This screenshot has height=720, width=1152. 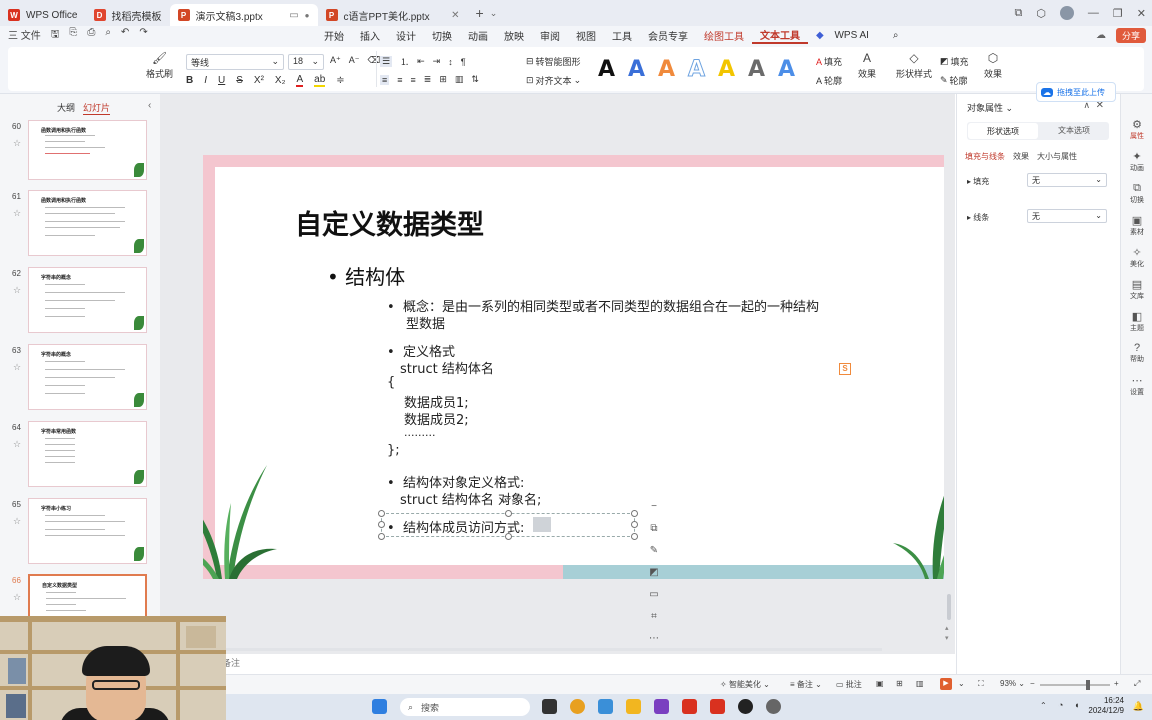 What do you see at coordinates (654, 507) in the screenshot?
I see `collapse-minus-icon: −` at bounding box center [654, 507].